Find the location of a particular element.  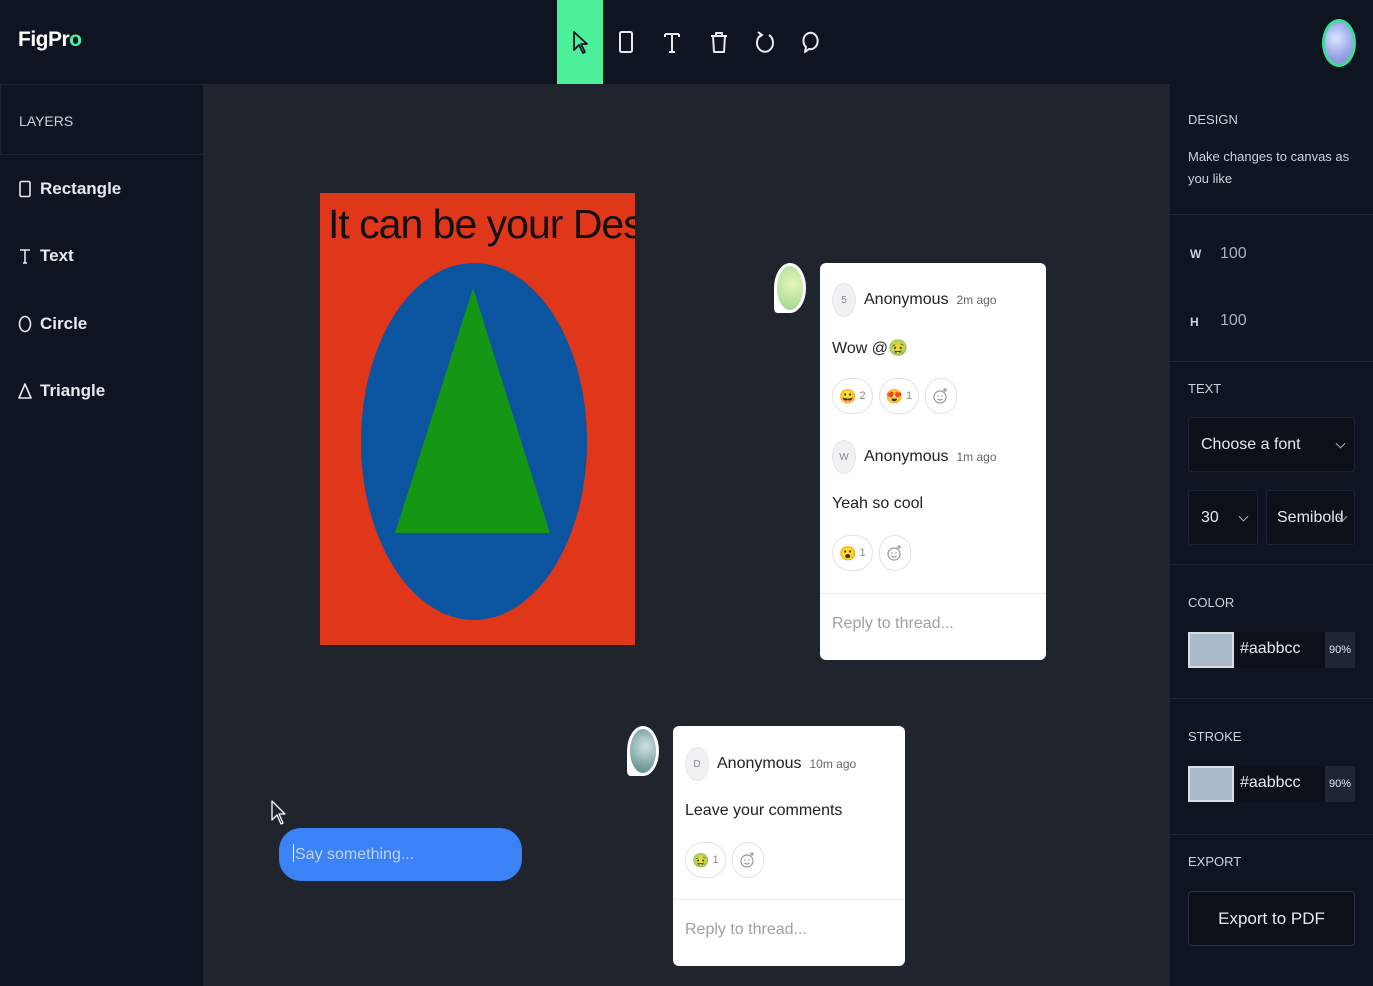

color-section: COLOR #aabbcc 90% is located at coordinates (1271, 632).